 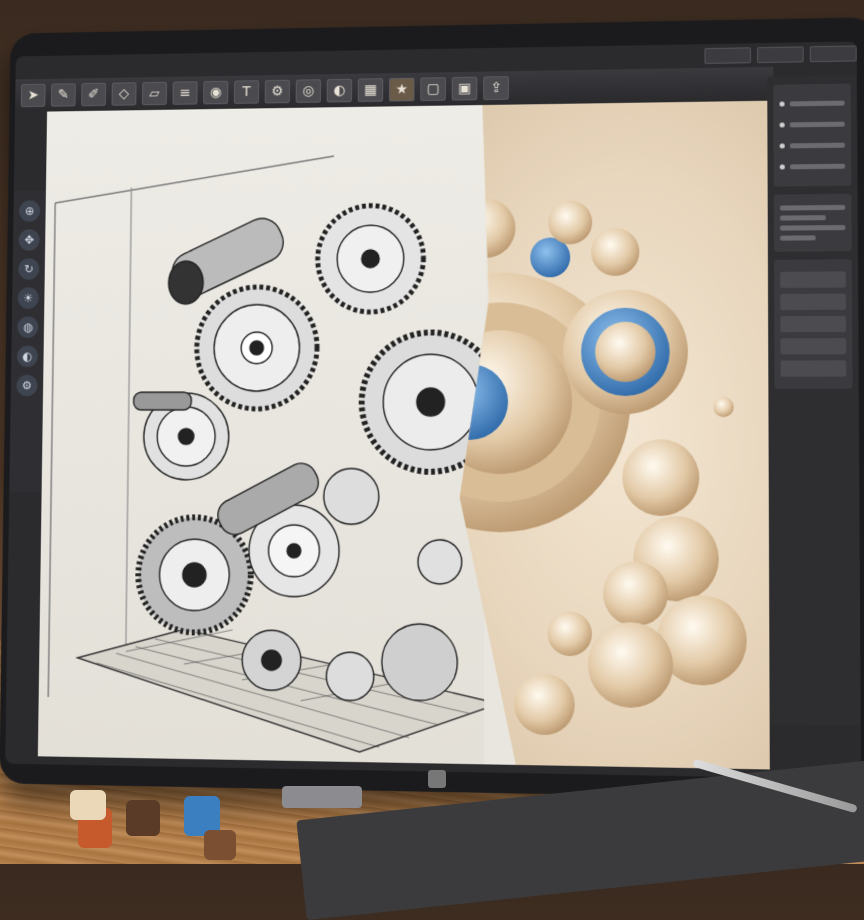 What do you see at coordinates (88, 805) in the screenshot?
I see `paint-pot-cream` at bounding box center [88, 805].